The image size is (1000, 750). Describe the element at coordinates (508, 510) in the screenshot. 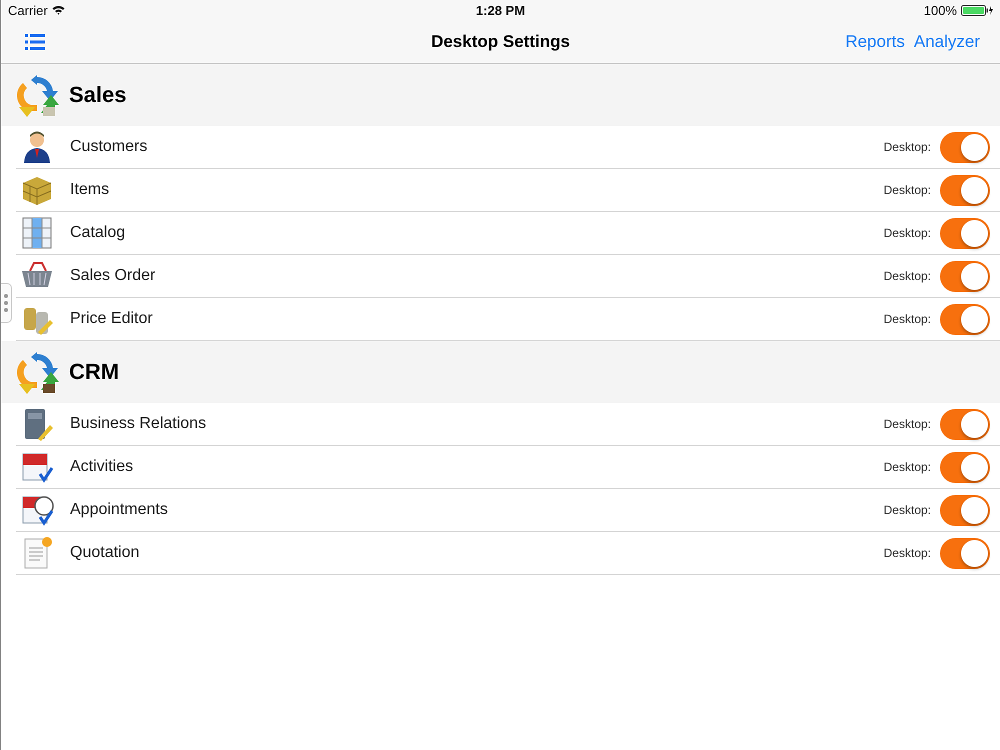

I see `list-row: Appointments Desktop:` at that location.